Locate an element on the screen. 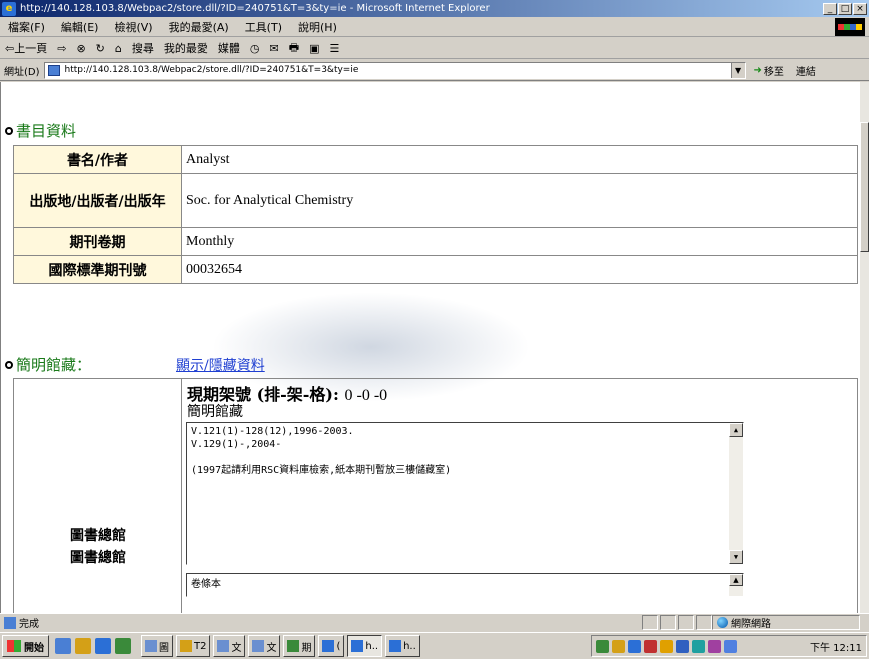 The height and width of the screenshot is (659, 869). menu-file: 檔案(F) is located at coordinates (26, 27).